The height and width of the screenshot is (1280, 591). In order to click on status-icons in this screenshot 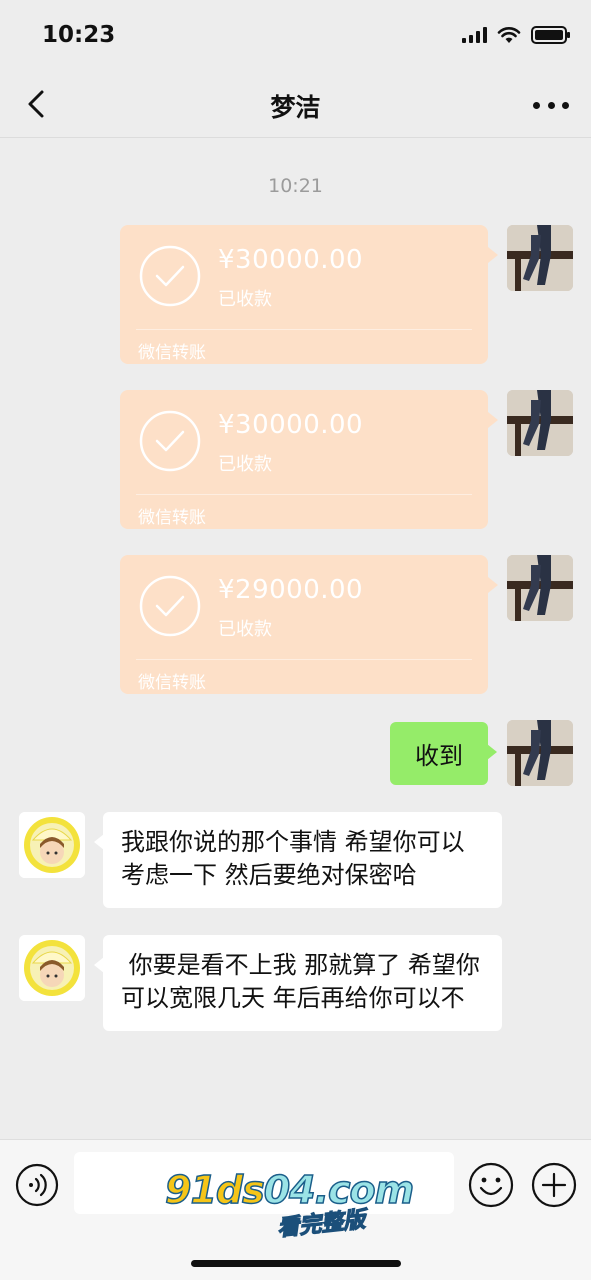, I will do `click(516, 35)`.